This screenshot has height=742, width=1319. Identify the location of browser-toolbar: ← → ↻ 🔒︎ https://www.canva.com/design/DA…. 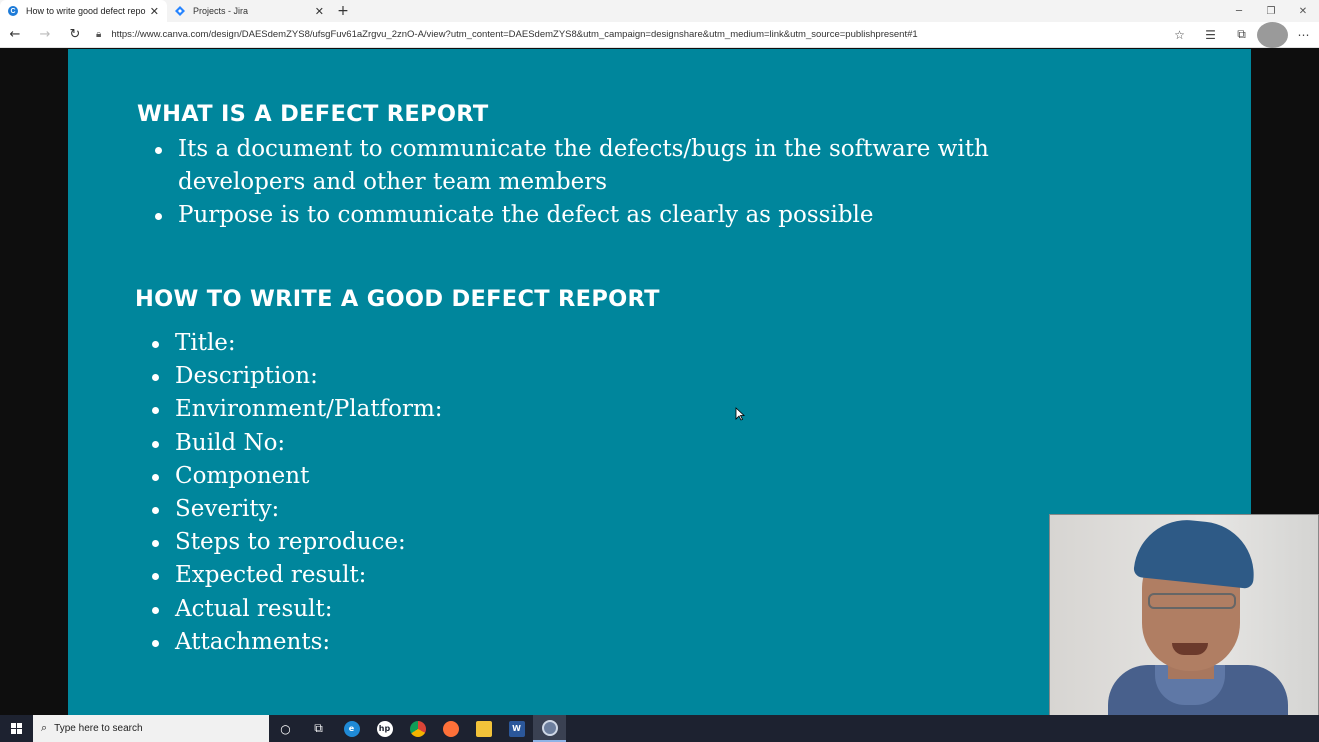
(659, 34).